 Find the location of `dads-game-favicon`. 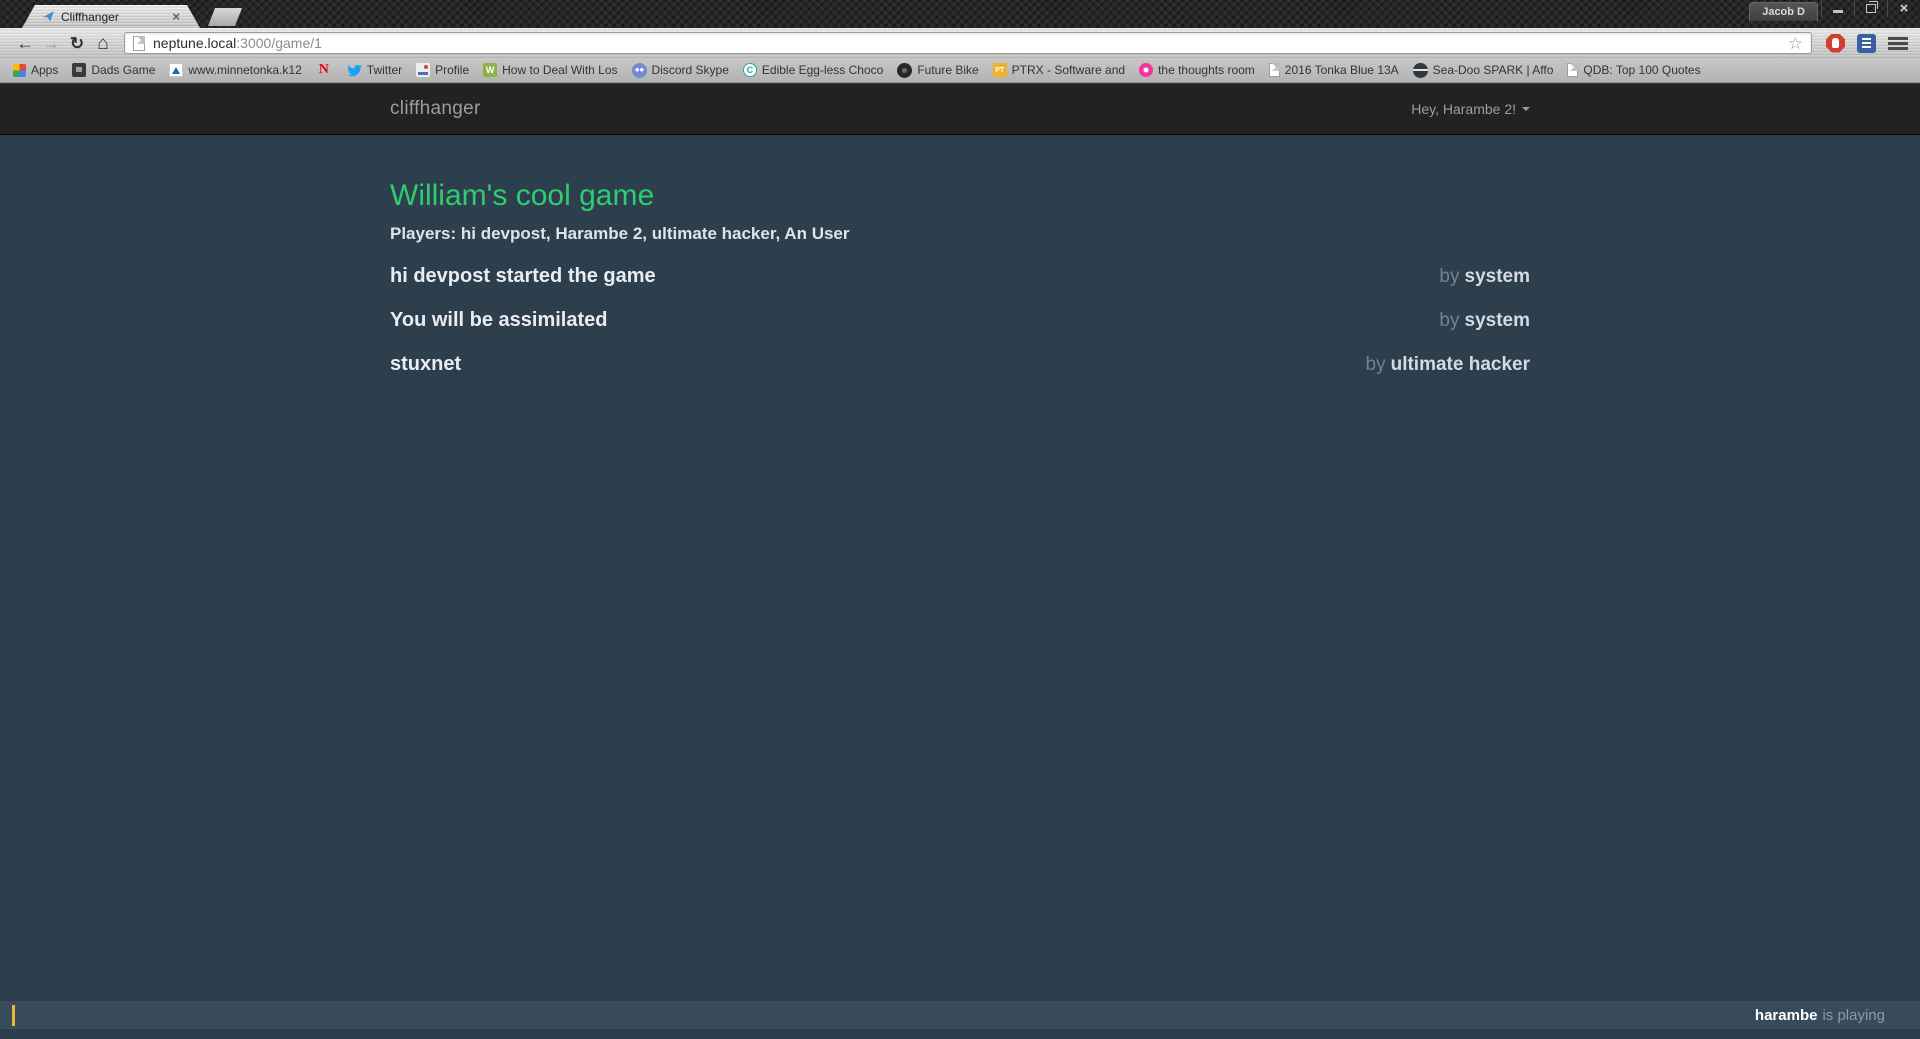

dads-game-favicon is located at coordinates (79, 70).